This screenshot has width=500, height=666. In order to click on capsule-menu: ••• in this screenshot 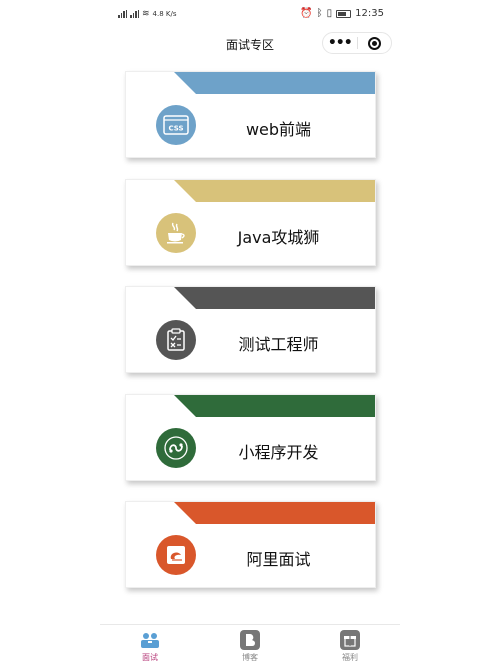, I will do `click(357, 43)`.